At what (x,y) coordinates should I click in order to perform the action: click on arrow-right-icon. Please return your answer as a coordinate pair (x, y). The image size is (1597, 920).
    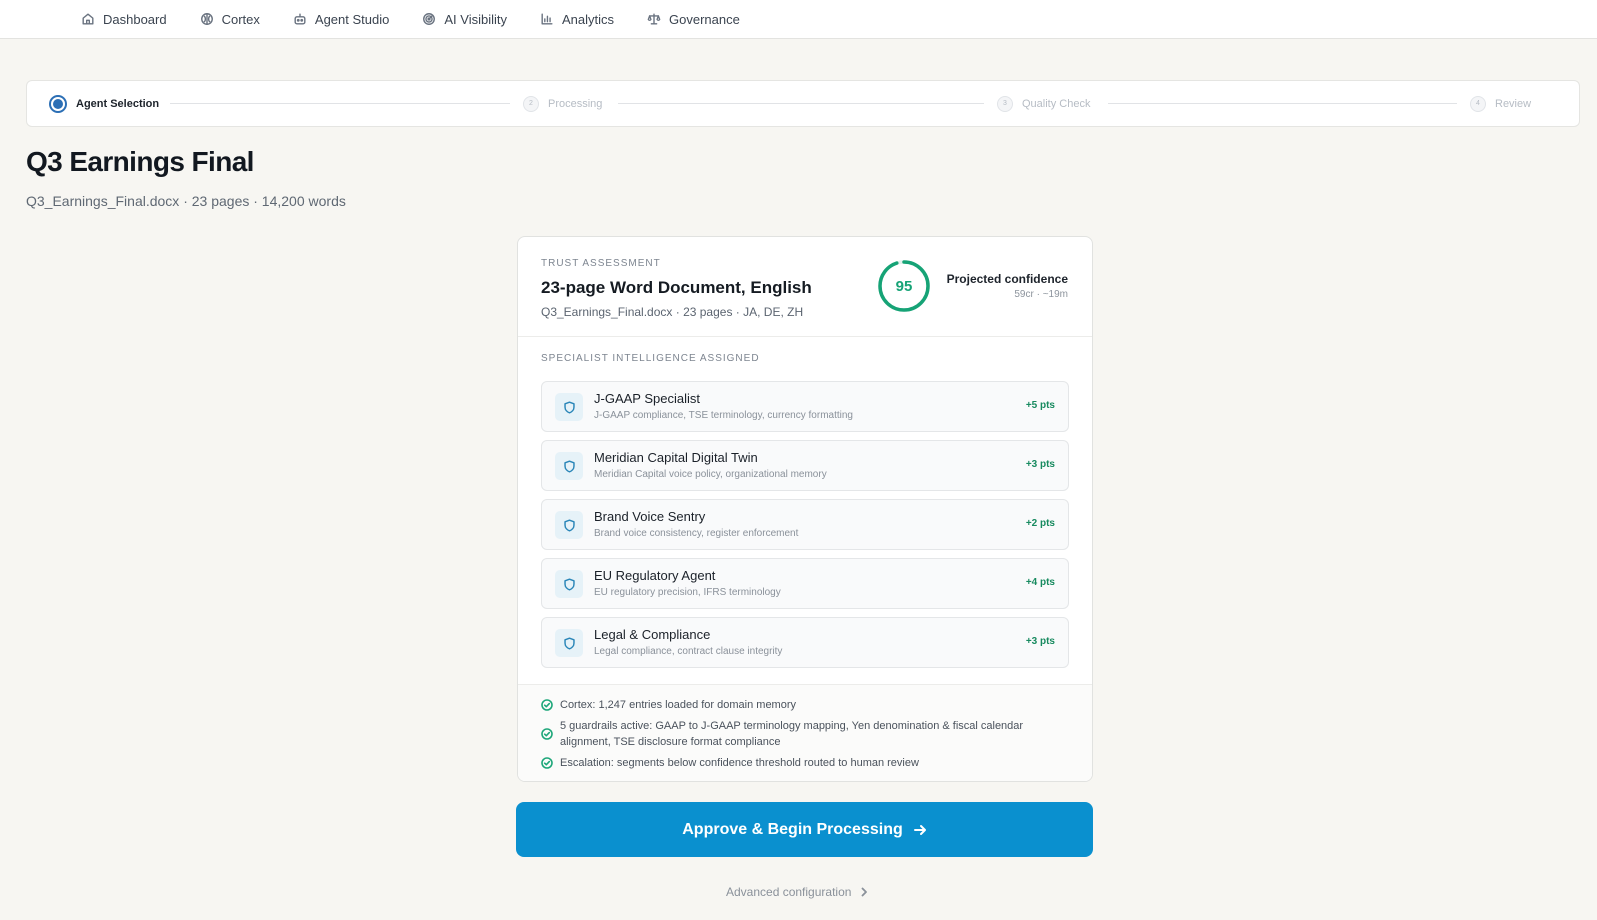
    Looking at the image, I should click on (919, 829).